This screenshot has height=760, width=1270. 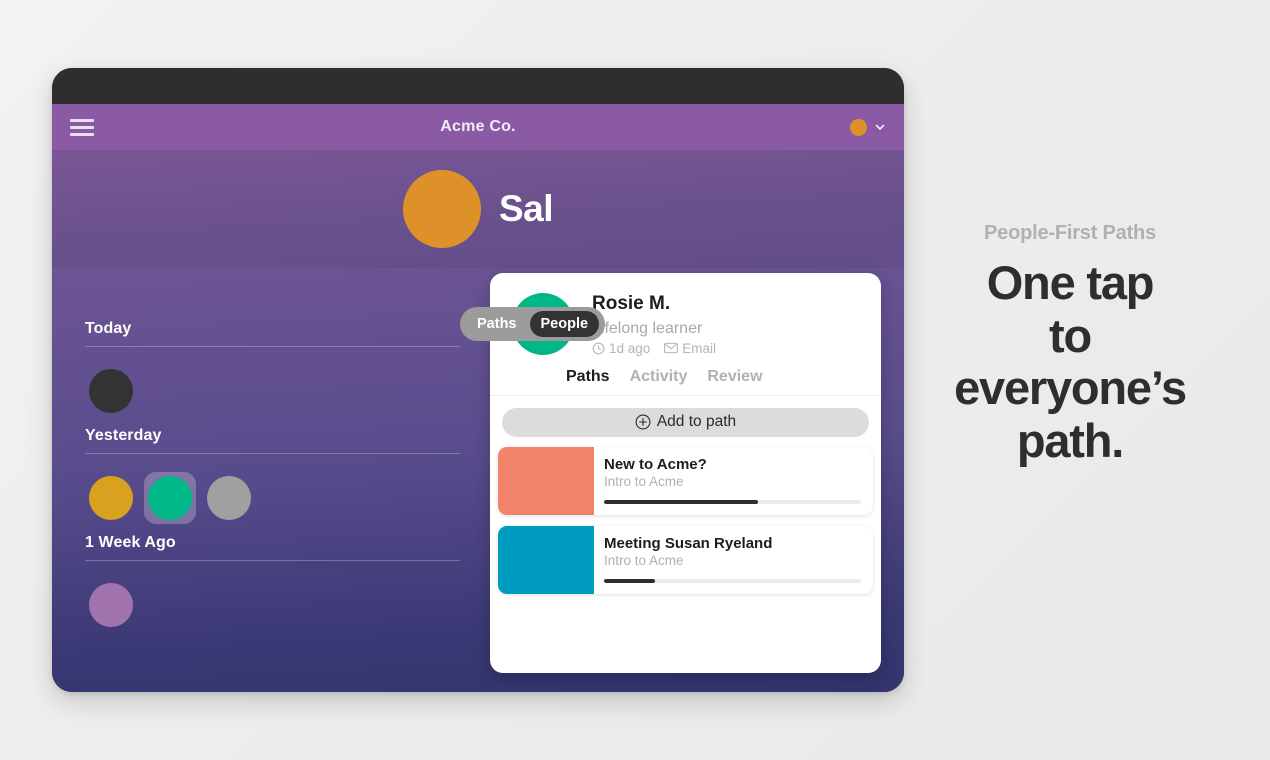 What do you see at coordinates (671, 348) in the screenshot?
I see `envelope-icon` at bounding box center [671, 348].